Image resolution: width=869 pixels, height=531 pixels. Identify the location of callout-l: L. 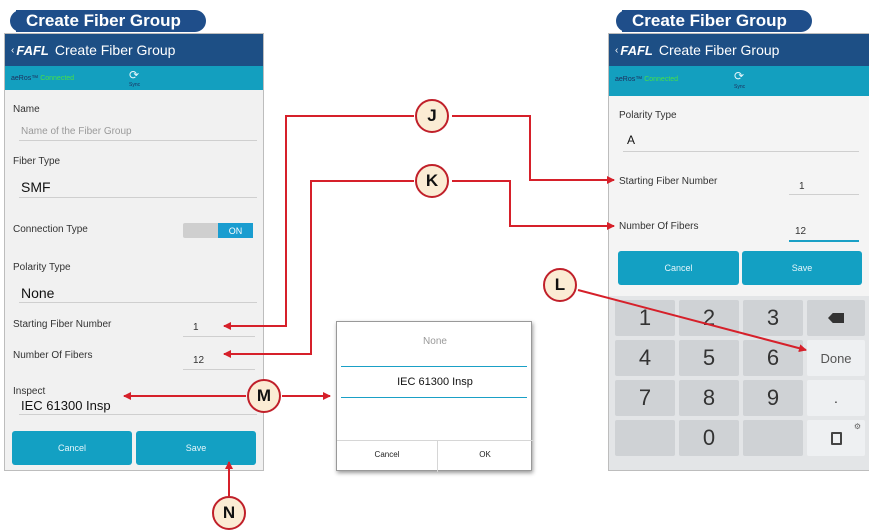
(560, 285).